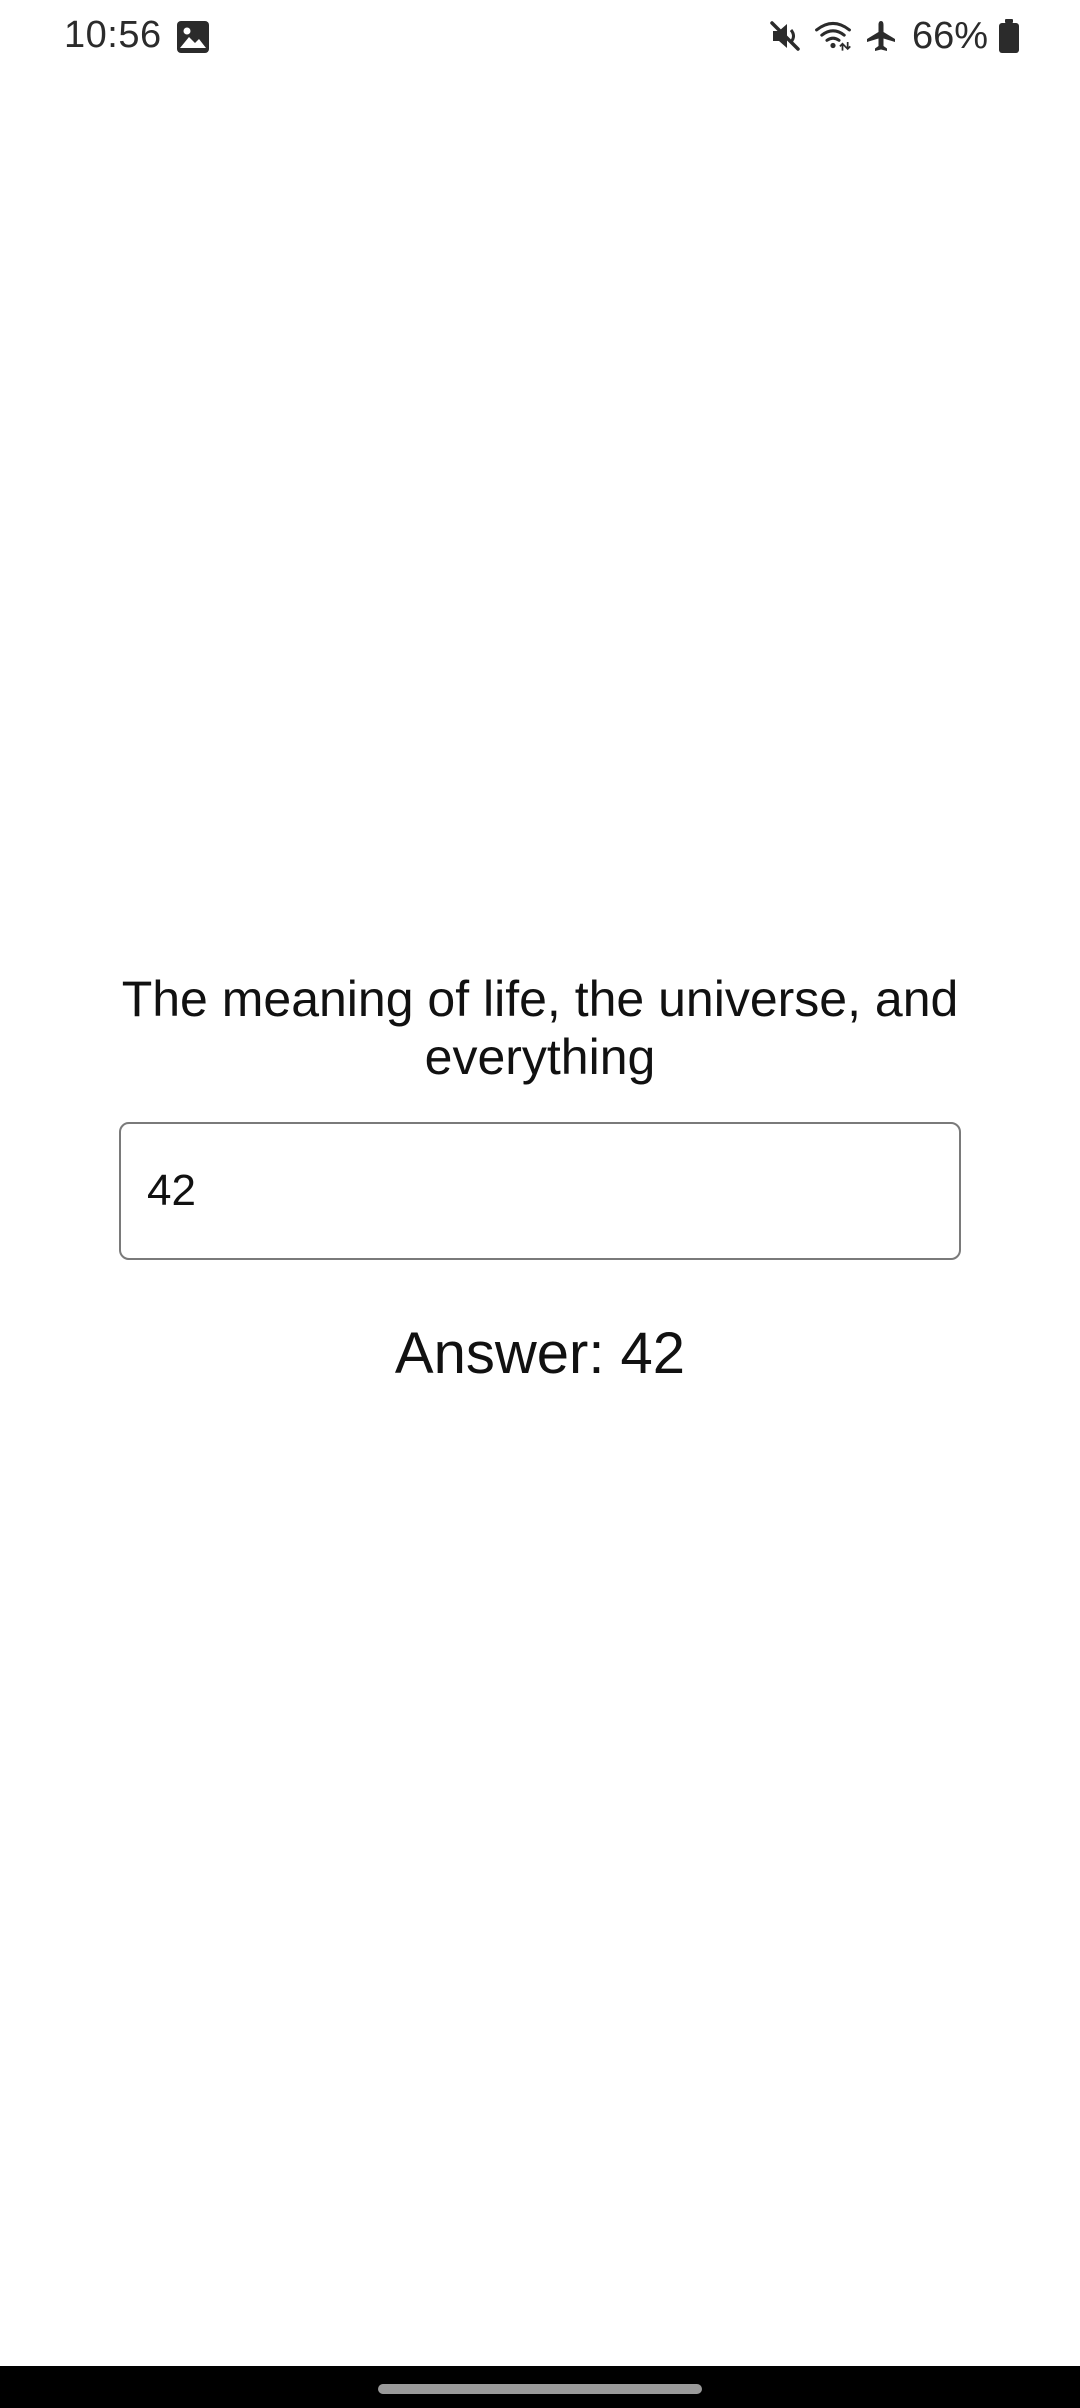  What do you see at coordinates (540, 1353) in the screenshot?
I see `answer-label: Answer: 42` at bounding box center [540, 1353].